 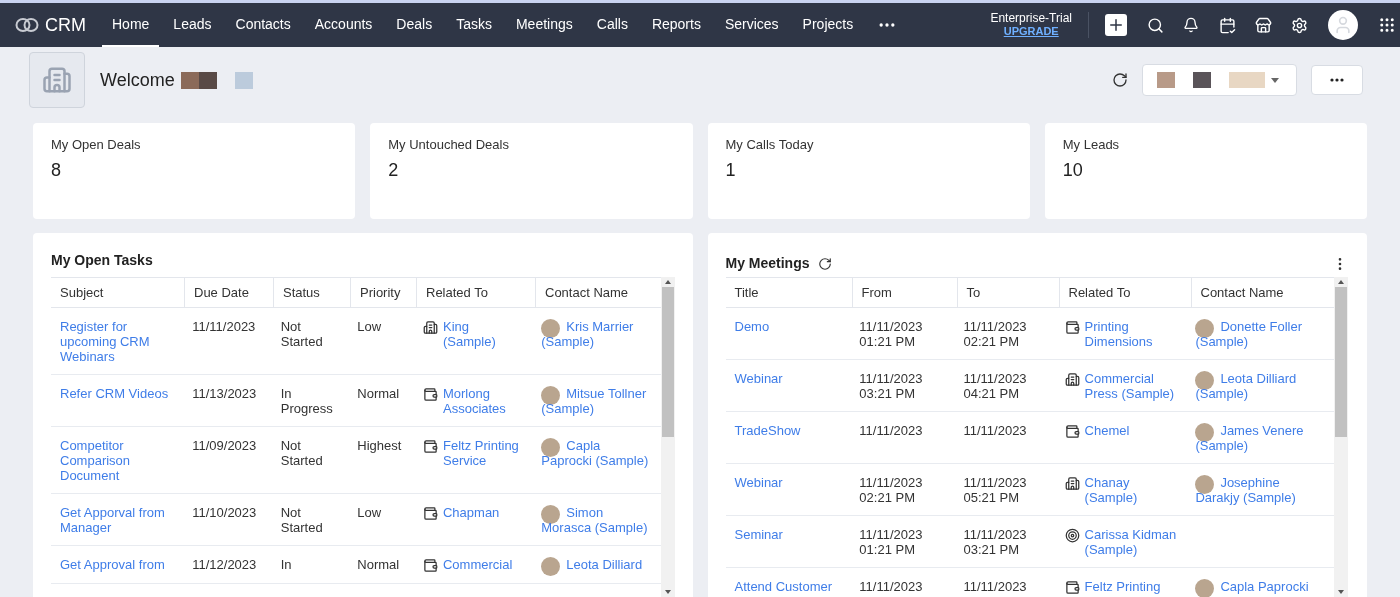 What do you see at coordinates (224, 393) in the screenshot?
I see `due-date: 11/13/2023` at bounding box center [224, 393].